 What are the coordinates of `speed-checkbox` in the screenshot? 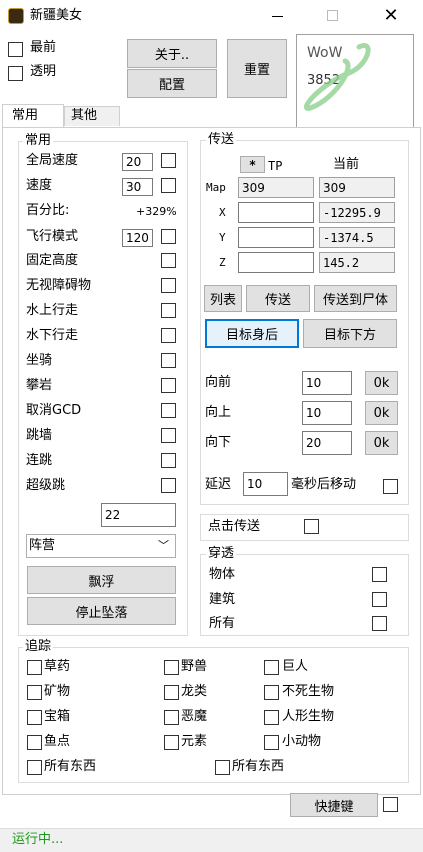 It's located at (168, 185).